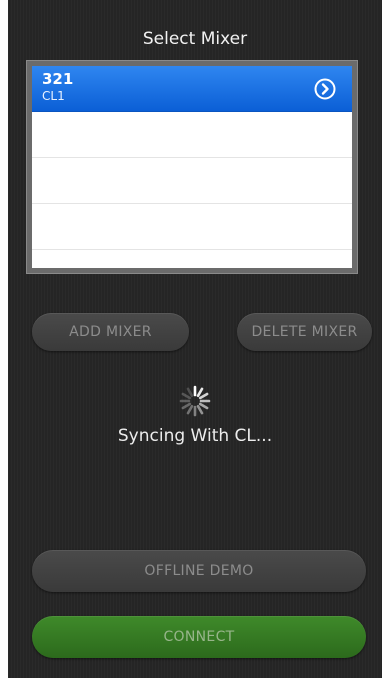 The image size is (382, 678). Describe the element at coordinates (199, 637) in the screenshot. I see `connect-button: CONNECT` at that location.